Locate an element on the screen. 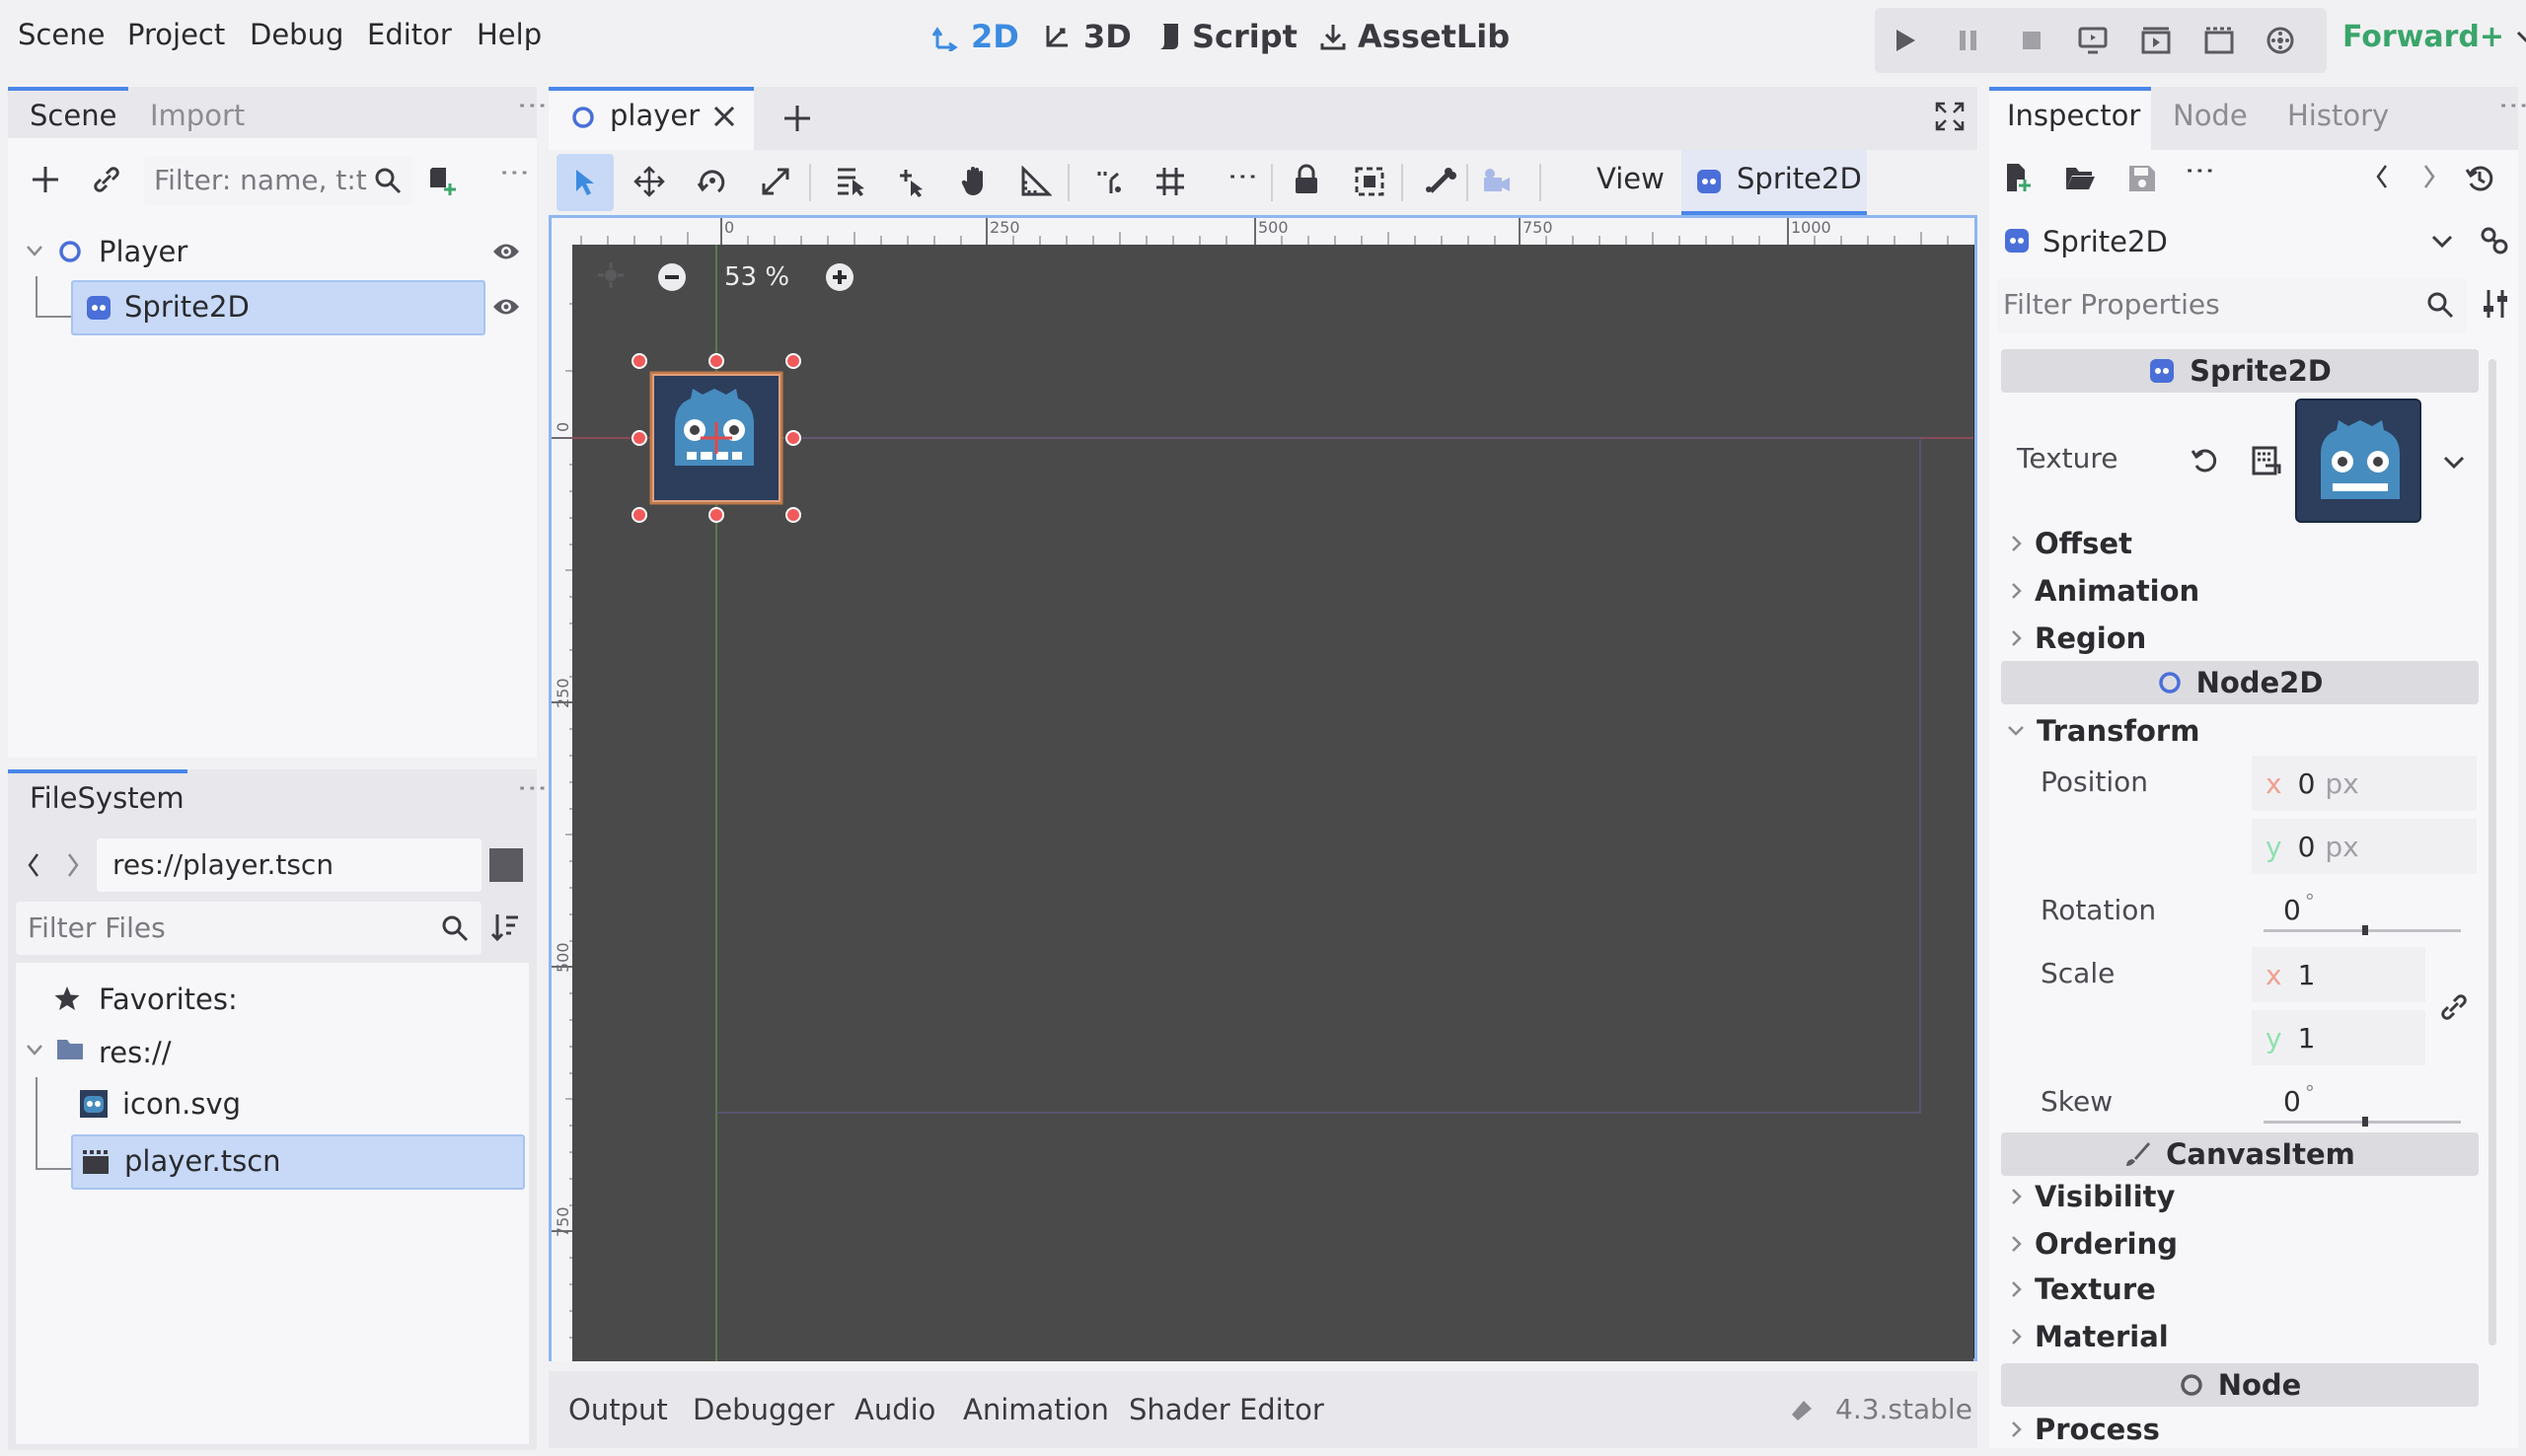  skew-slider-handle is located at coordinates (2365, 1122).